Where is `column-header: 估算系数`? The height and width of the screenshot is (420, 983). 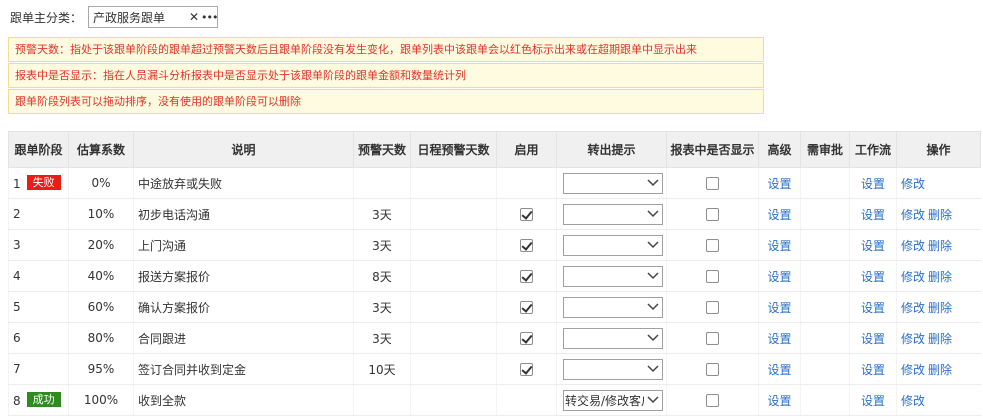 column-header: 估算系数 is located at coordinates (101, 149).